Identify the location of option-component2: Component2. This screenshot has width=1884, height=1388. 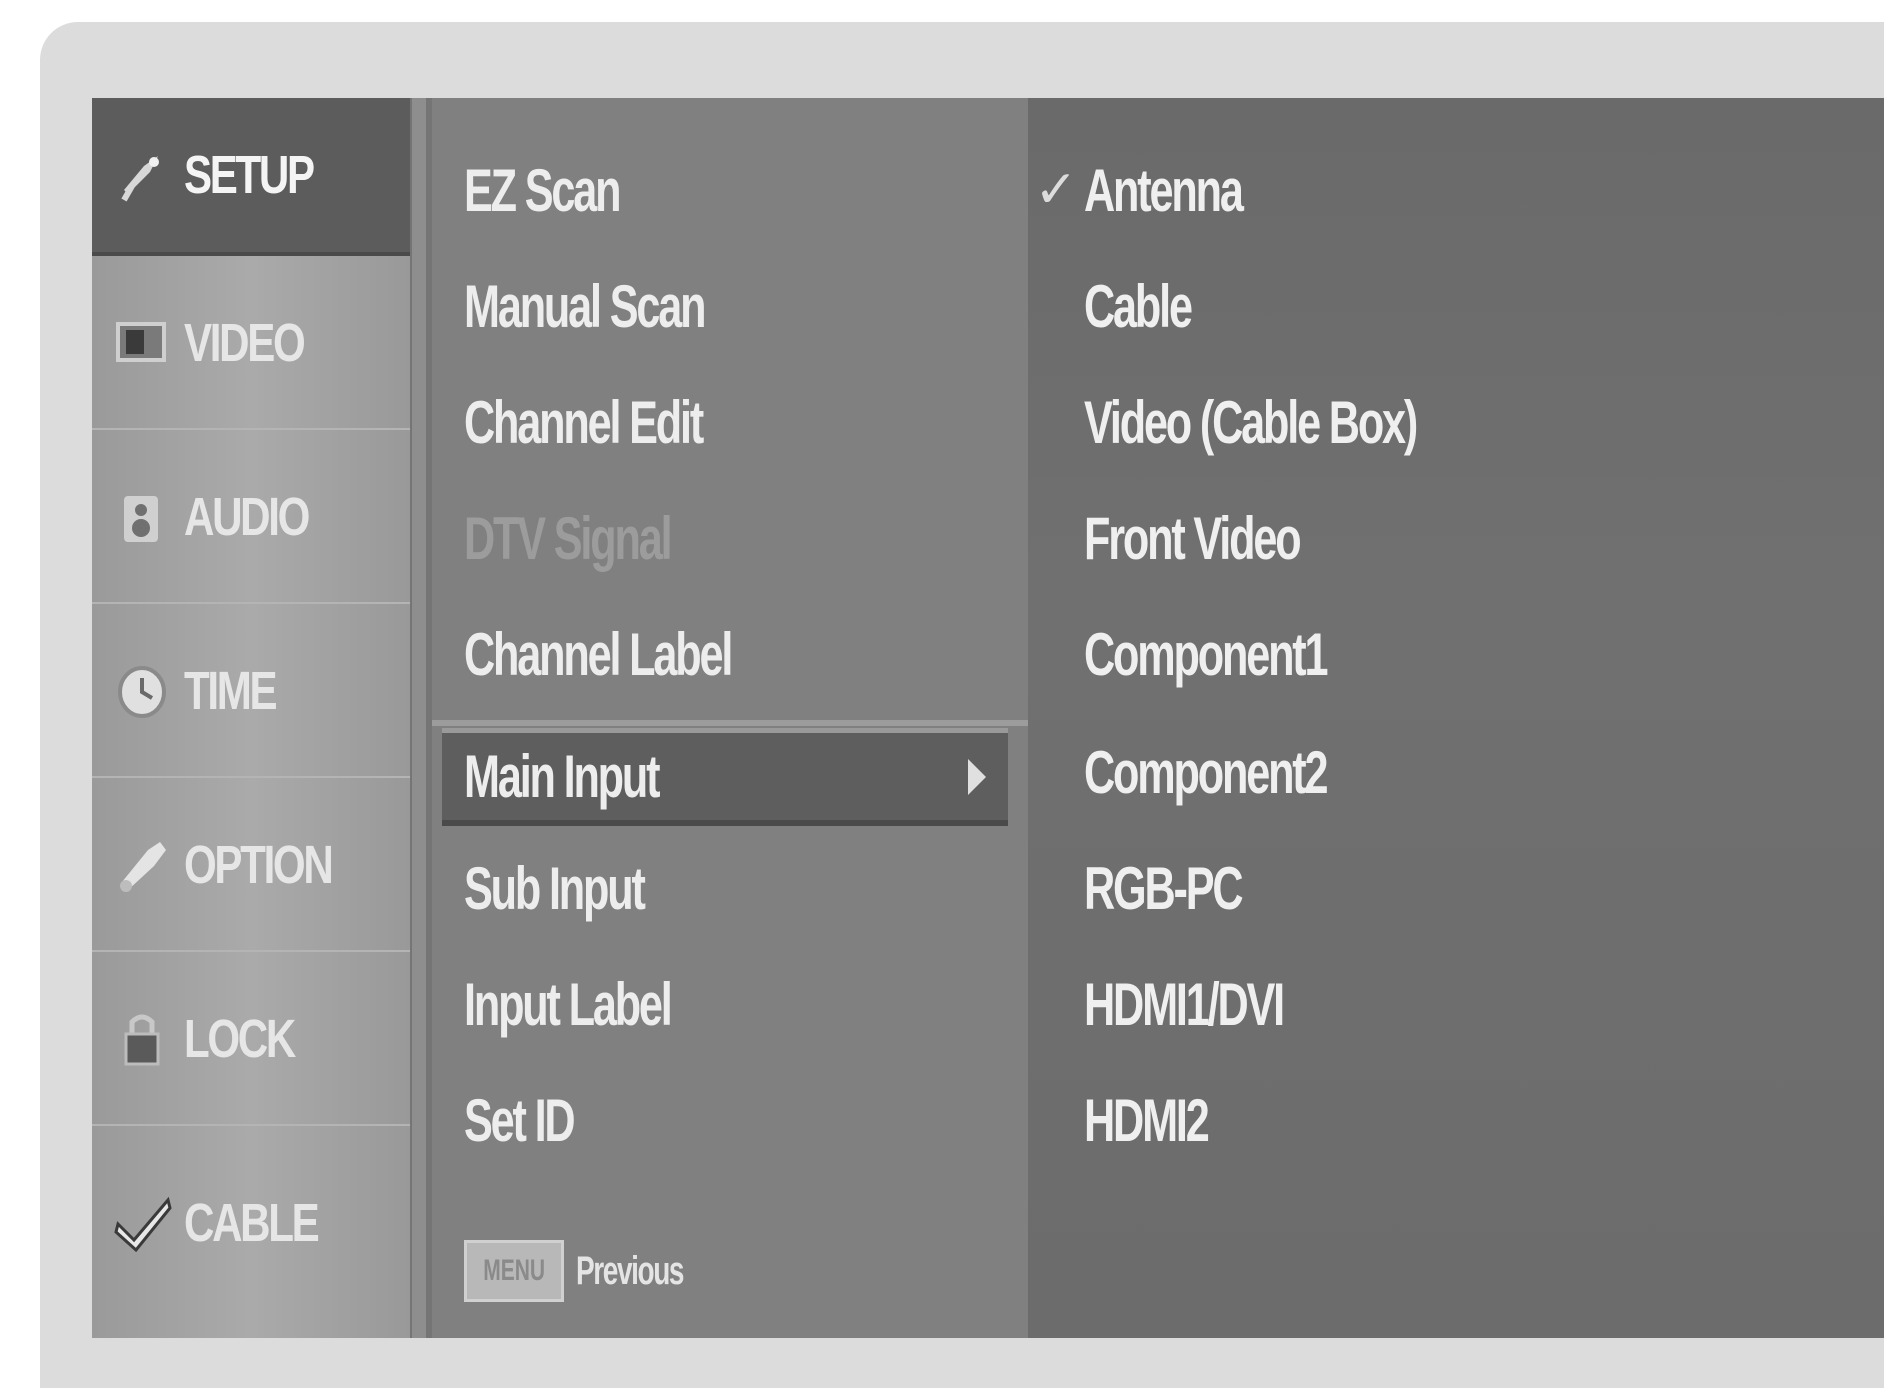
(1456, 772).